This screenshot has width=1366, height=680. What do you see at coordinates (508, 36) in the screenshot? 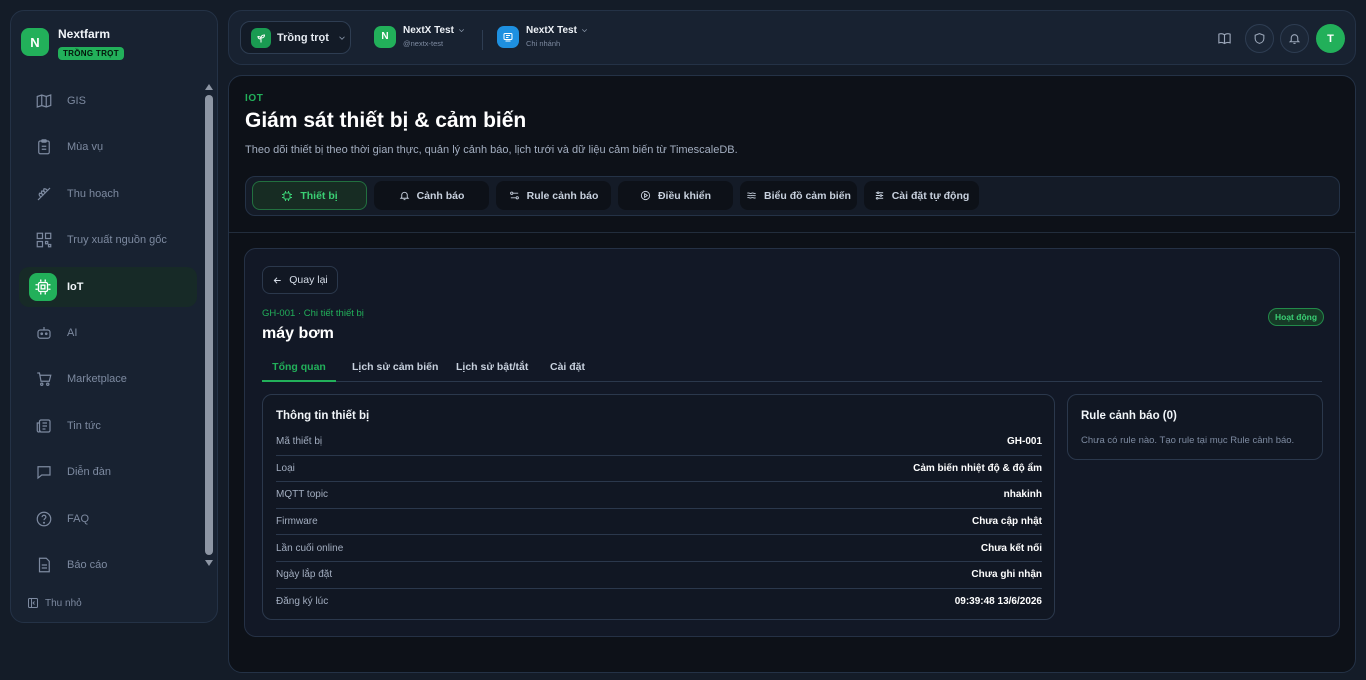
I see `branch-icon` at bounding box center [508, 36].